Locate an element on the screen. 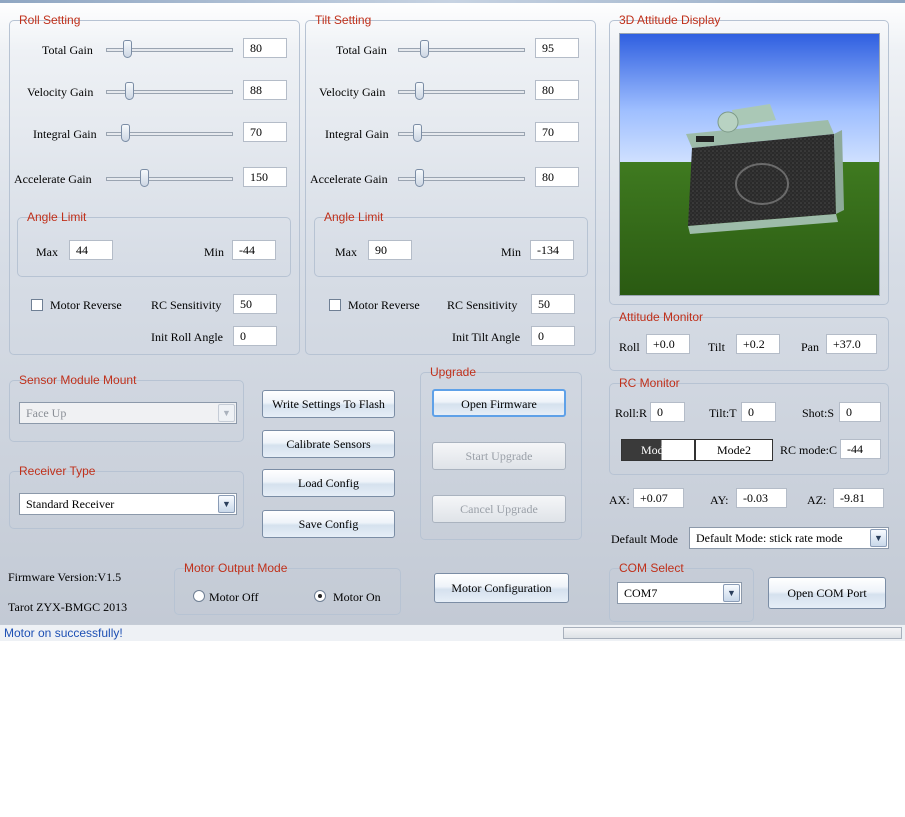  status-message: Motor on successfully! is located at coordinates (63, 633).